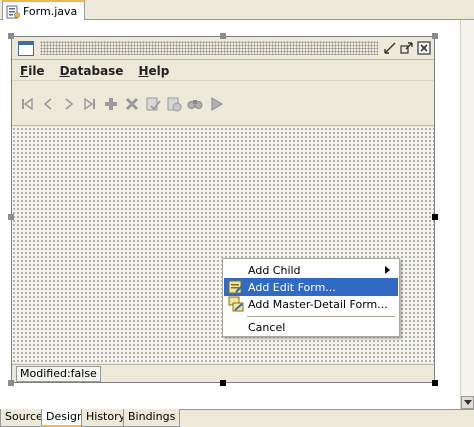  What do you see at coordinates (311, 270) in the screenshot?
I see `menu-item-add-child: Add Child` at bounding box center [311, 270].